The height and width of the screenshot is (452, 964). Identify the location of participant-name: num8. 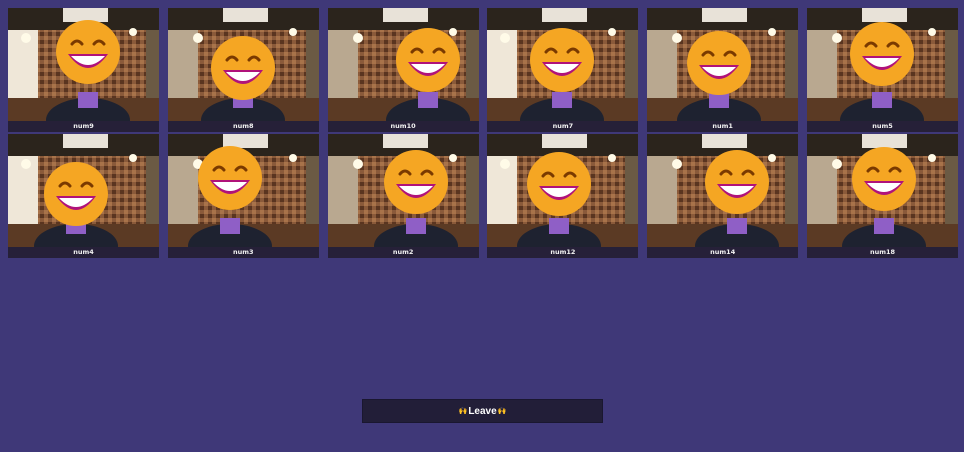
(243, 126).